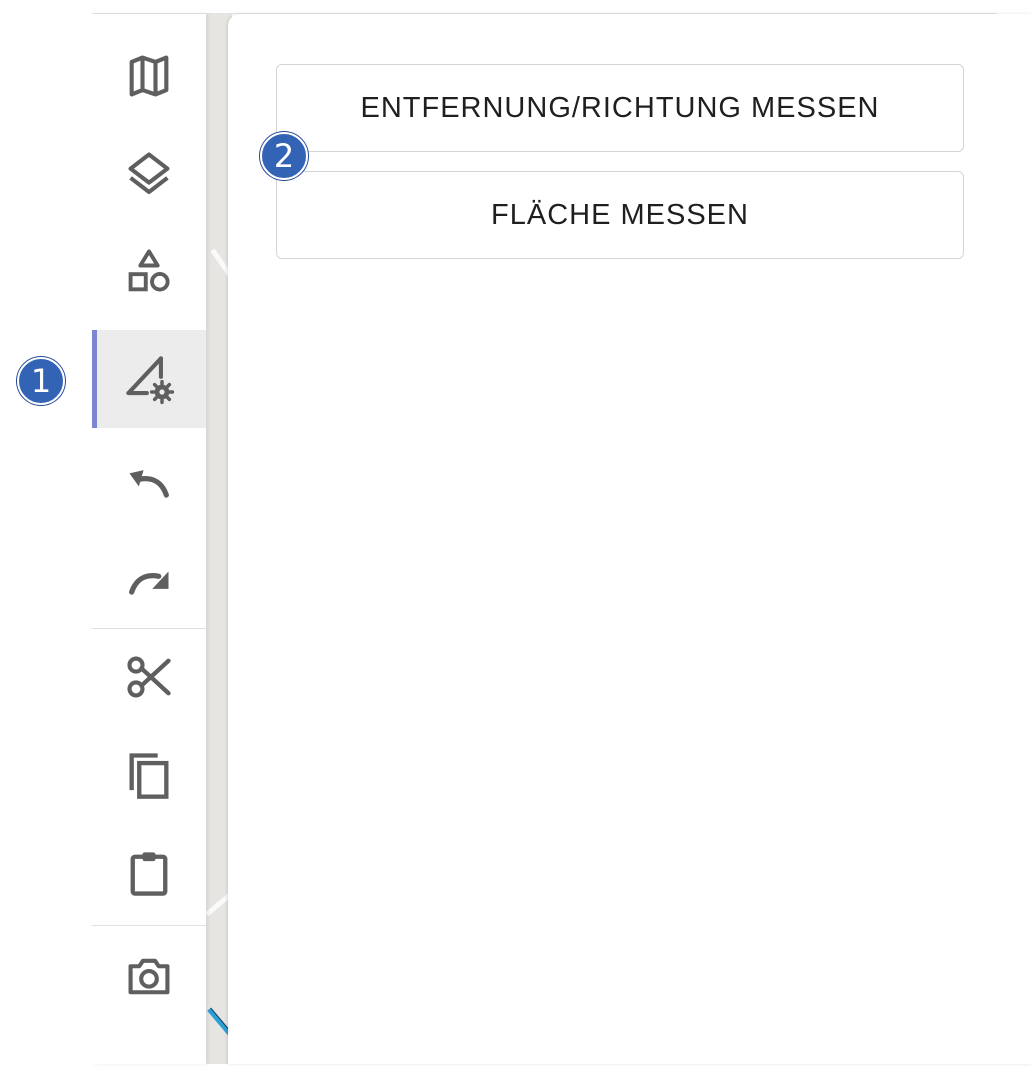 This screenshot has height=1075, width=1032. What do you see at coordinates (284, 156) in the screenshot?
I see `annotation-badge-2: 2` at bounding box center [284, 156].